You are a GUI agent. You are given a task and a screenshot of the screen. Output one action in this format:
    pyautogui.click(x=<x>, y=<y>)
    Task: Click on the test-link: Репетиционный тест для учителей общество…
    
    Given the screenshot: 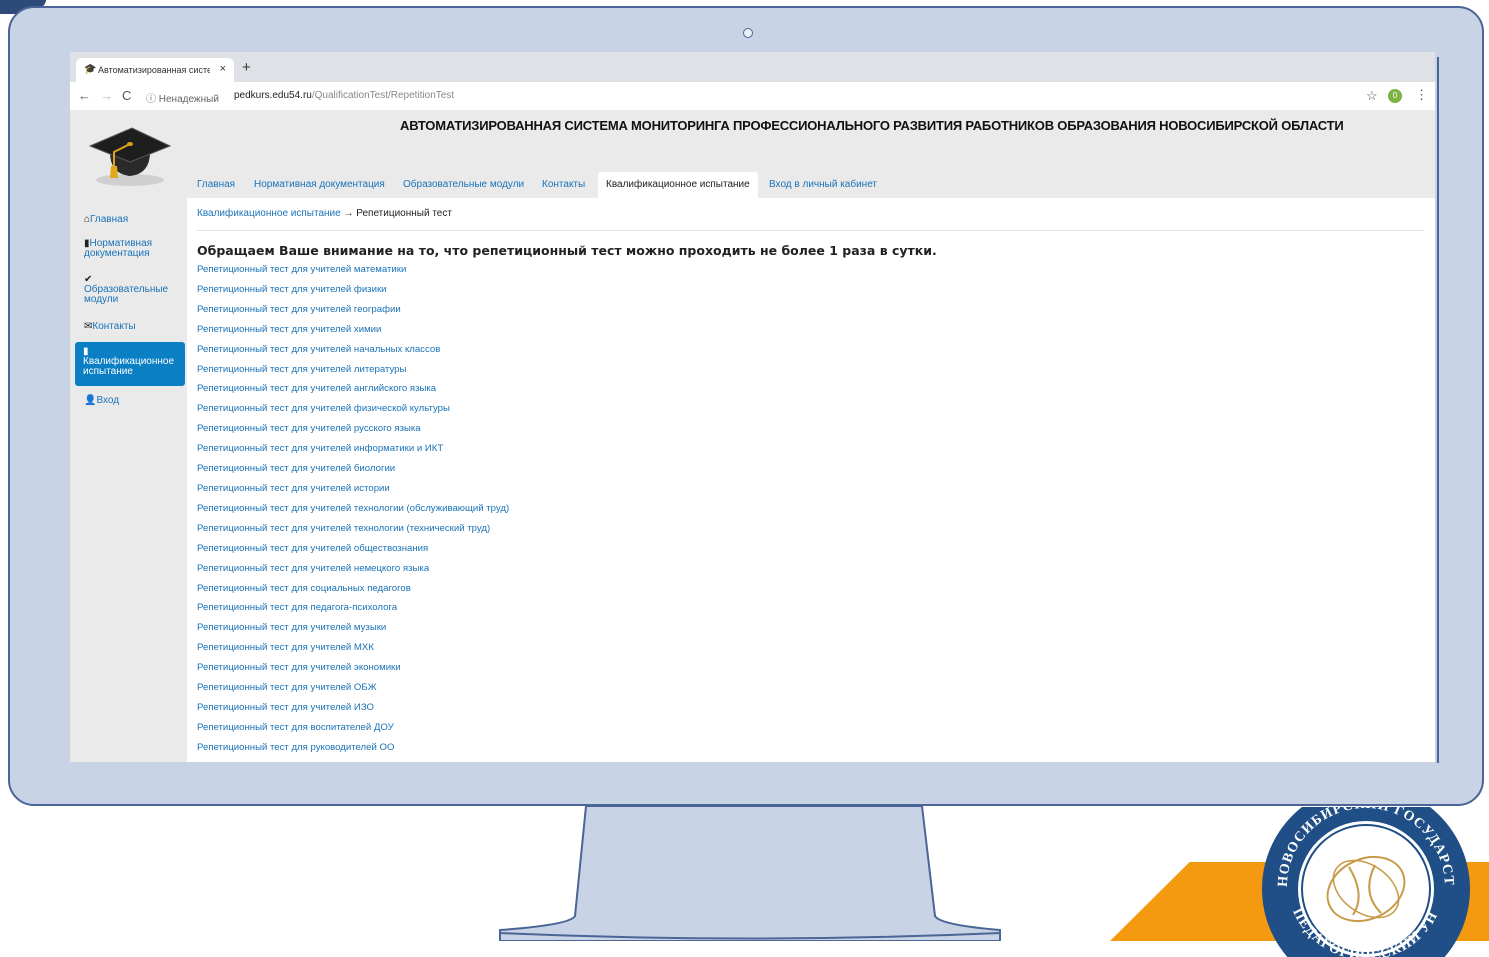 What is the action you would take?
    pyautogui.click(x=353, y=553)
    